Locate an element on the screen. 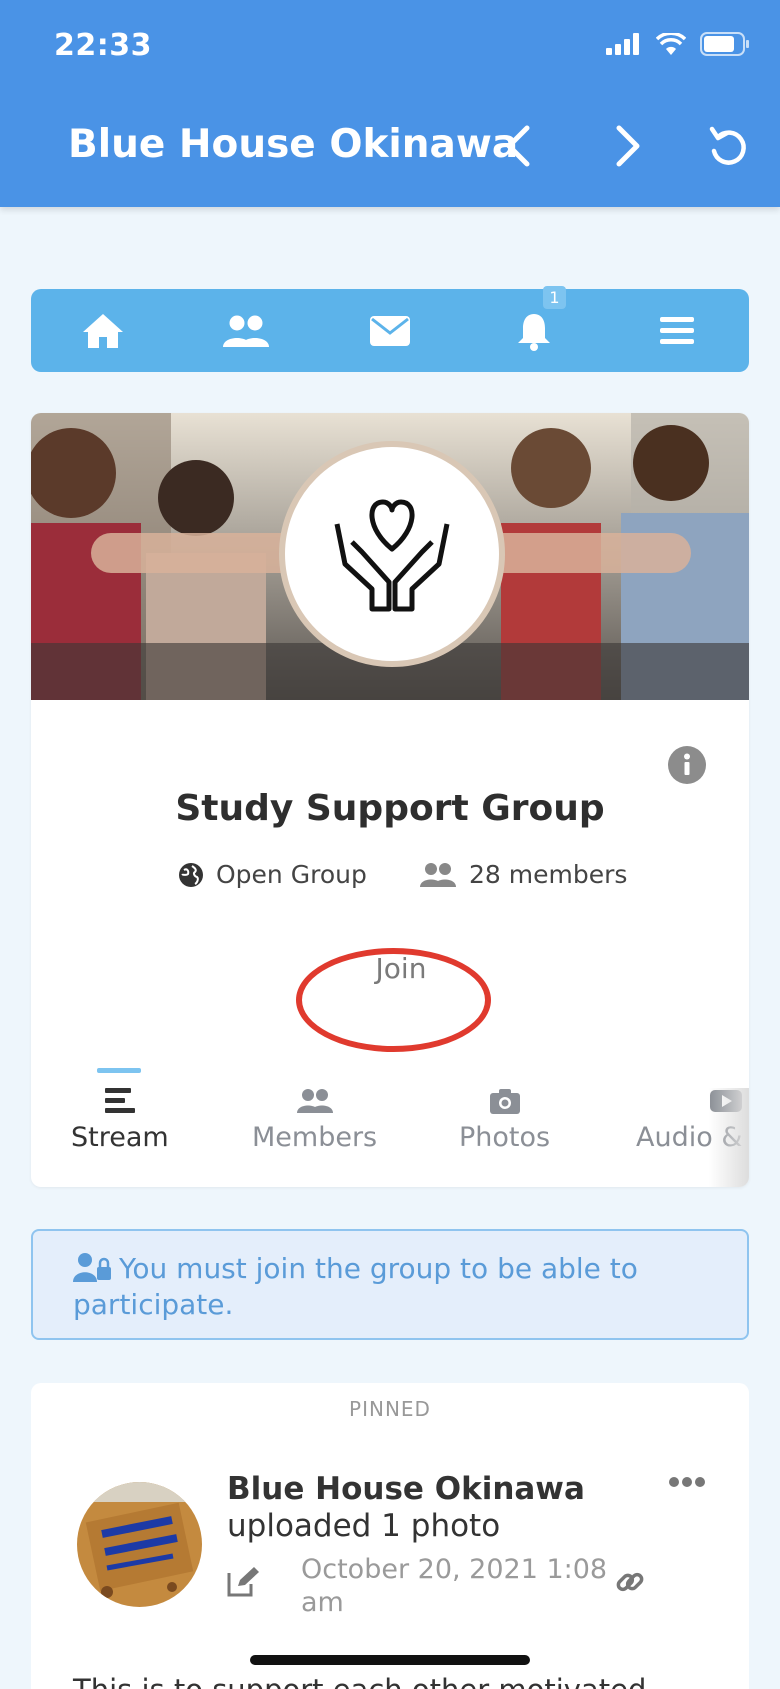 This screenshot has height=1689, width=780. main-nav: 1 is located at coordinates (390, 328).